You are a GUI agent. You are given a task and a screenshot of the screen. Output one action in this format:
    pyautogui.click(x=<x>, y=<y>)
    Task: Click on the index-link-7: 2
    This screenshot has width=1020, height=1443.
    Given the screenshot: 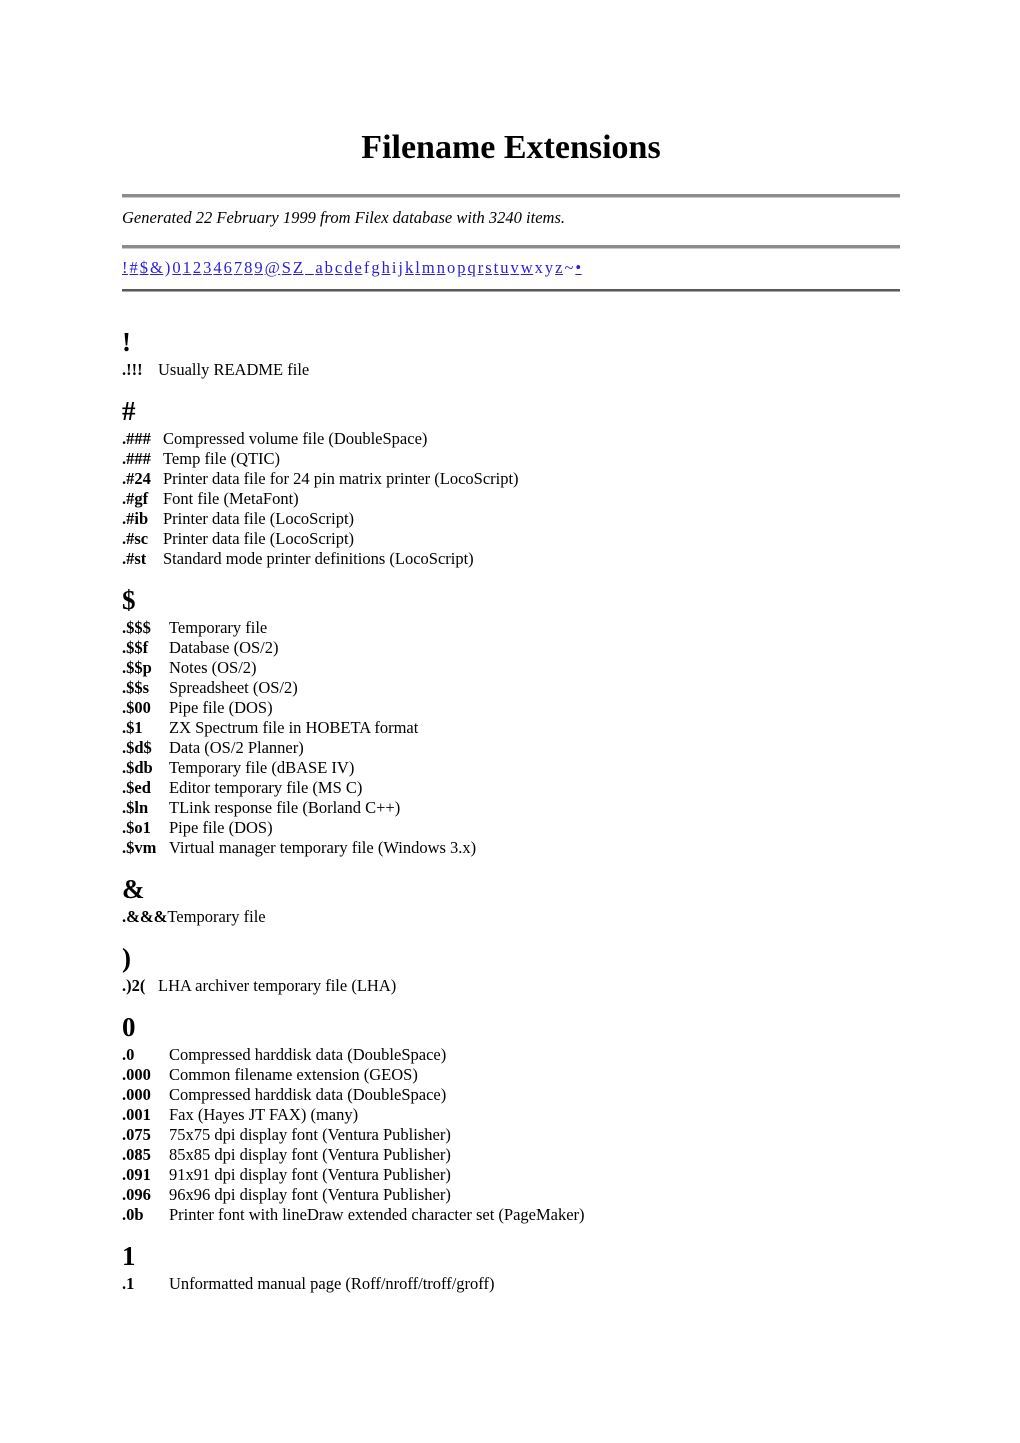 What is the action you would take?
    pyautogui.click(x=197, y=267)
    